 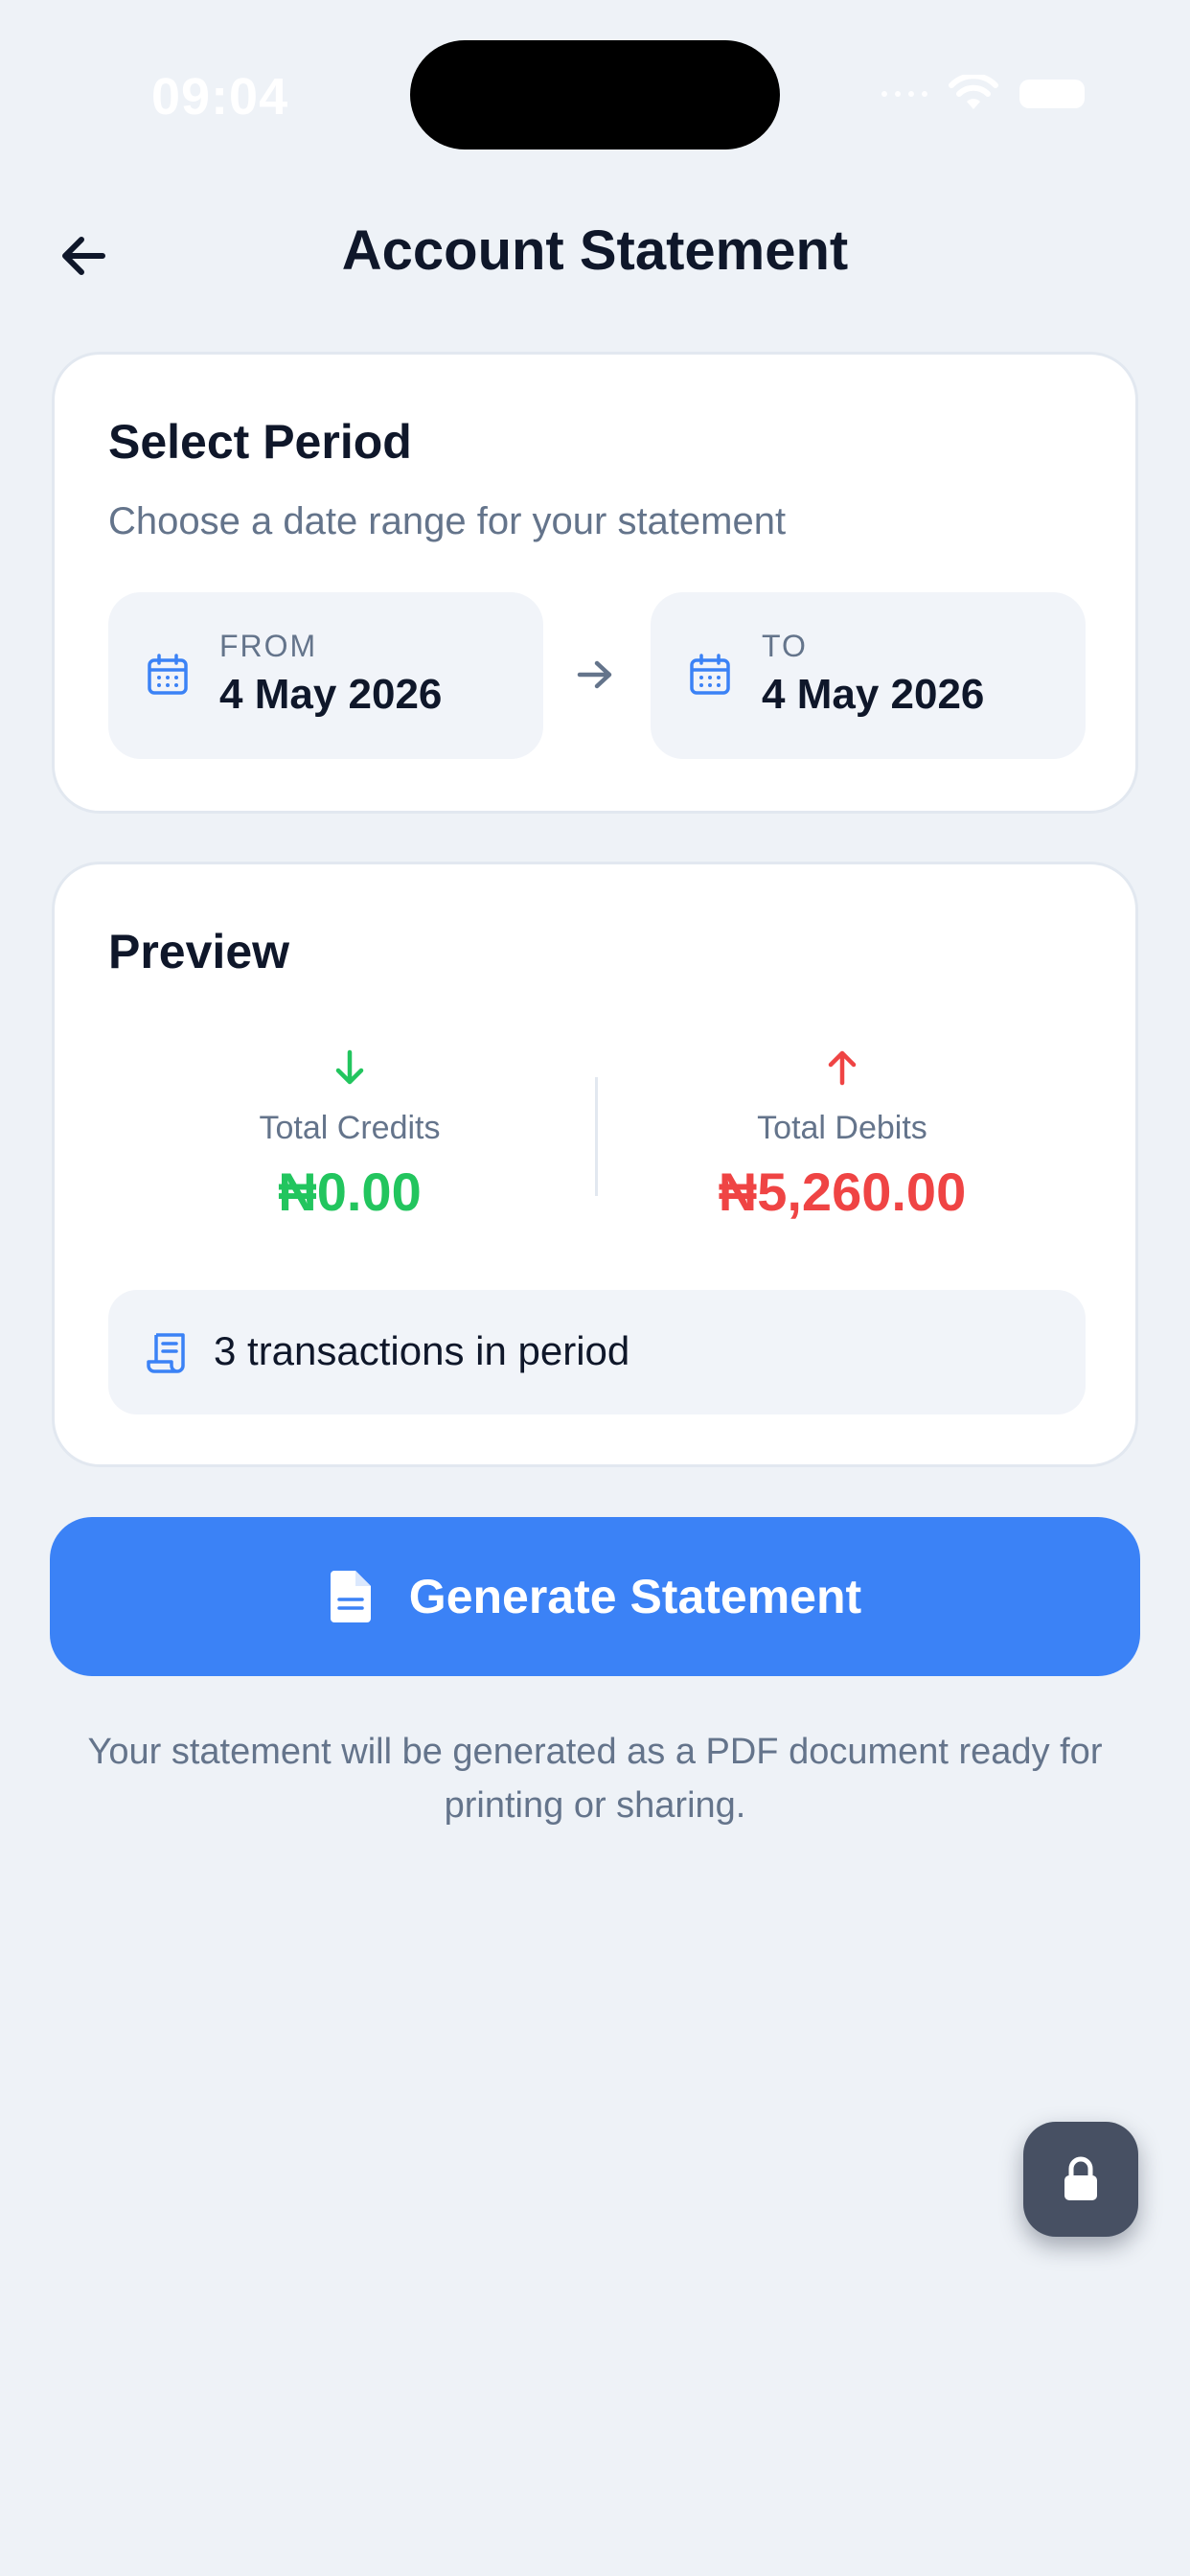 I want to click on dynamic-island, so click(x=595, y=95).